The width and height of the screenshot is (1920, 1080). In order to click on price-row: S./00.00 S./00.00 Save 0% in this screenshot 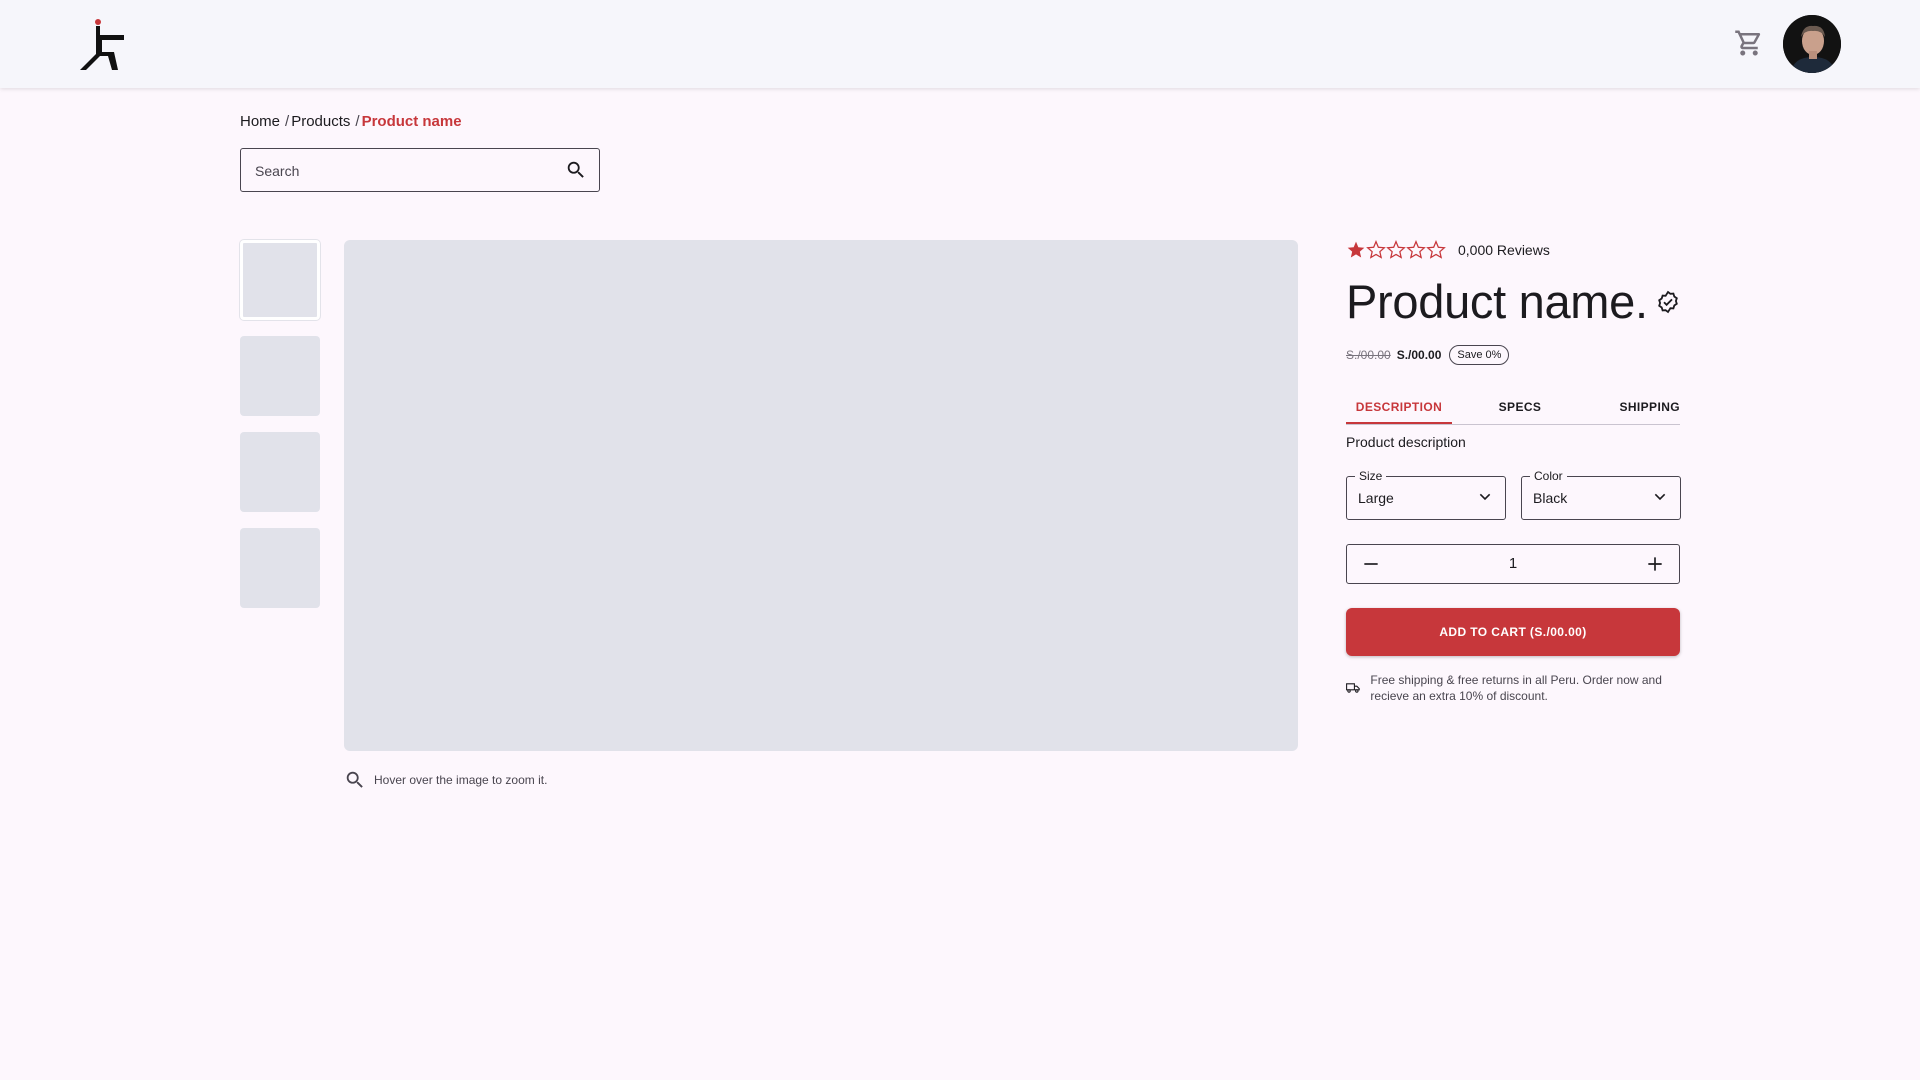, I will do `click(1428, 355)`.